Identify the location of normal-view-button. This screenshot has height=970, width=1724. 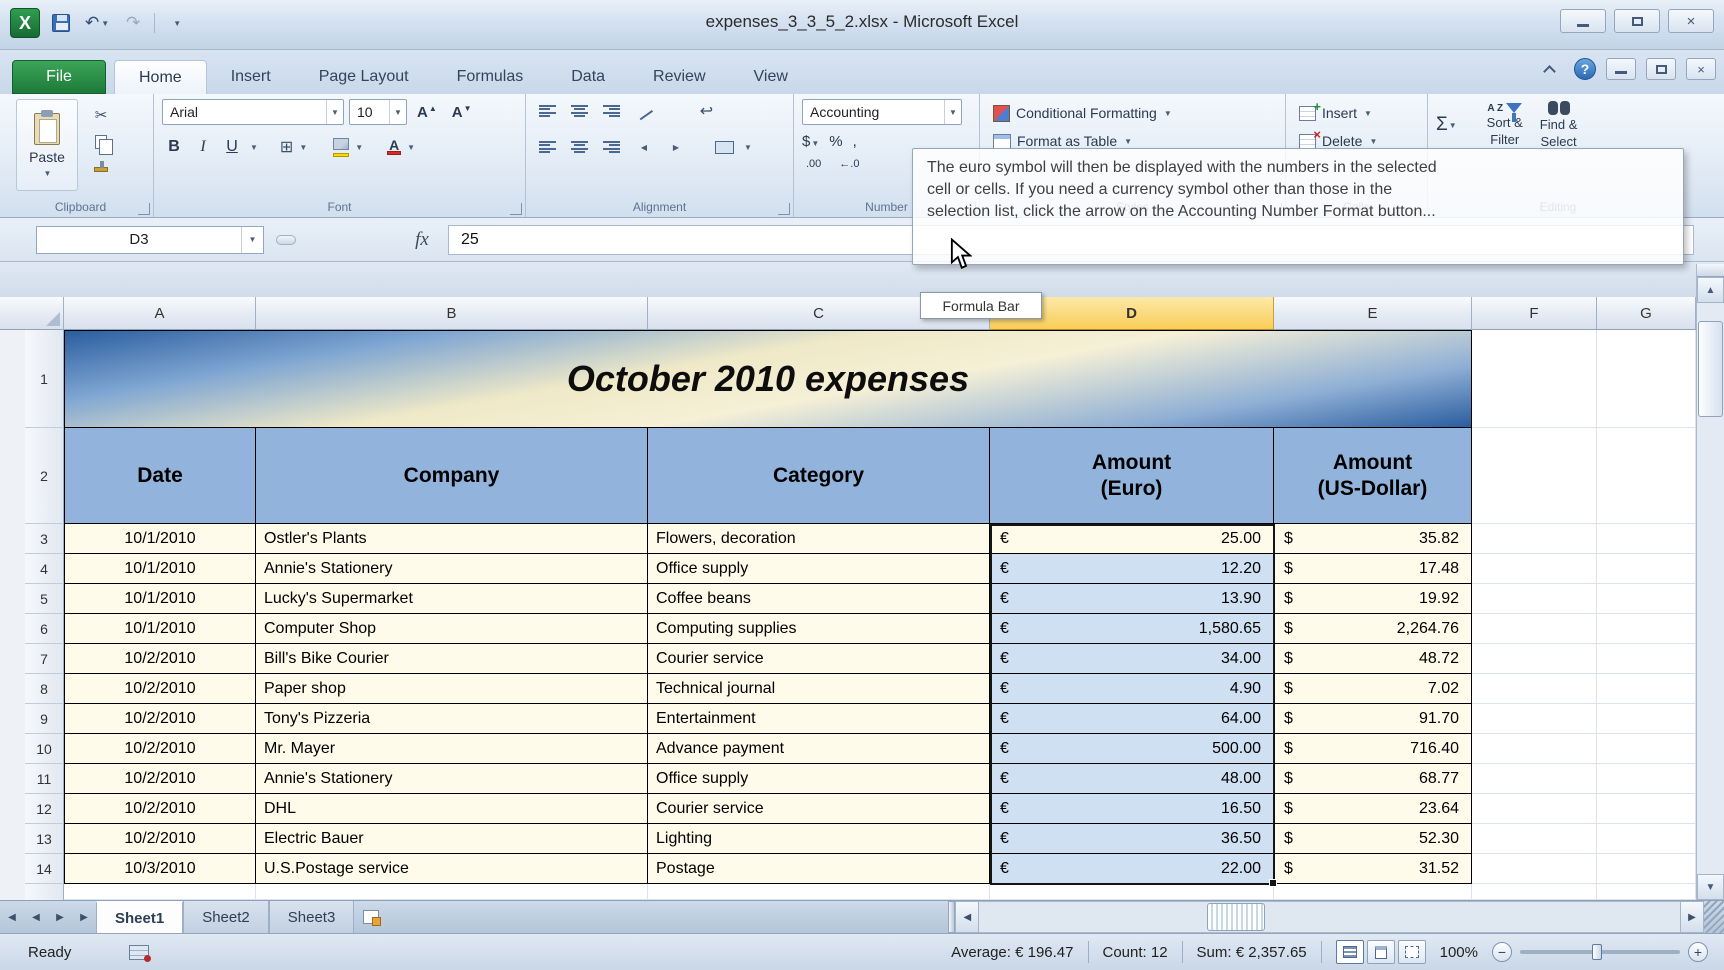
(1349, 952).